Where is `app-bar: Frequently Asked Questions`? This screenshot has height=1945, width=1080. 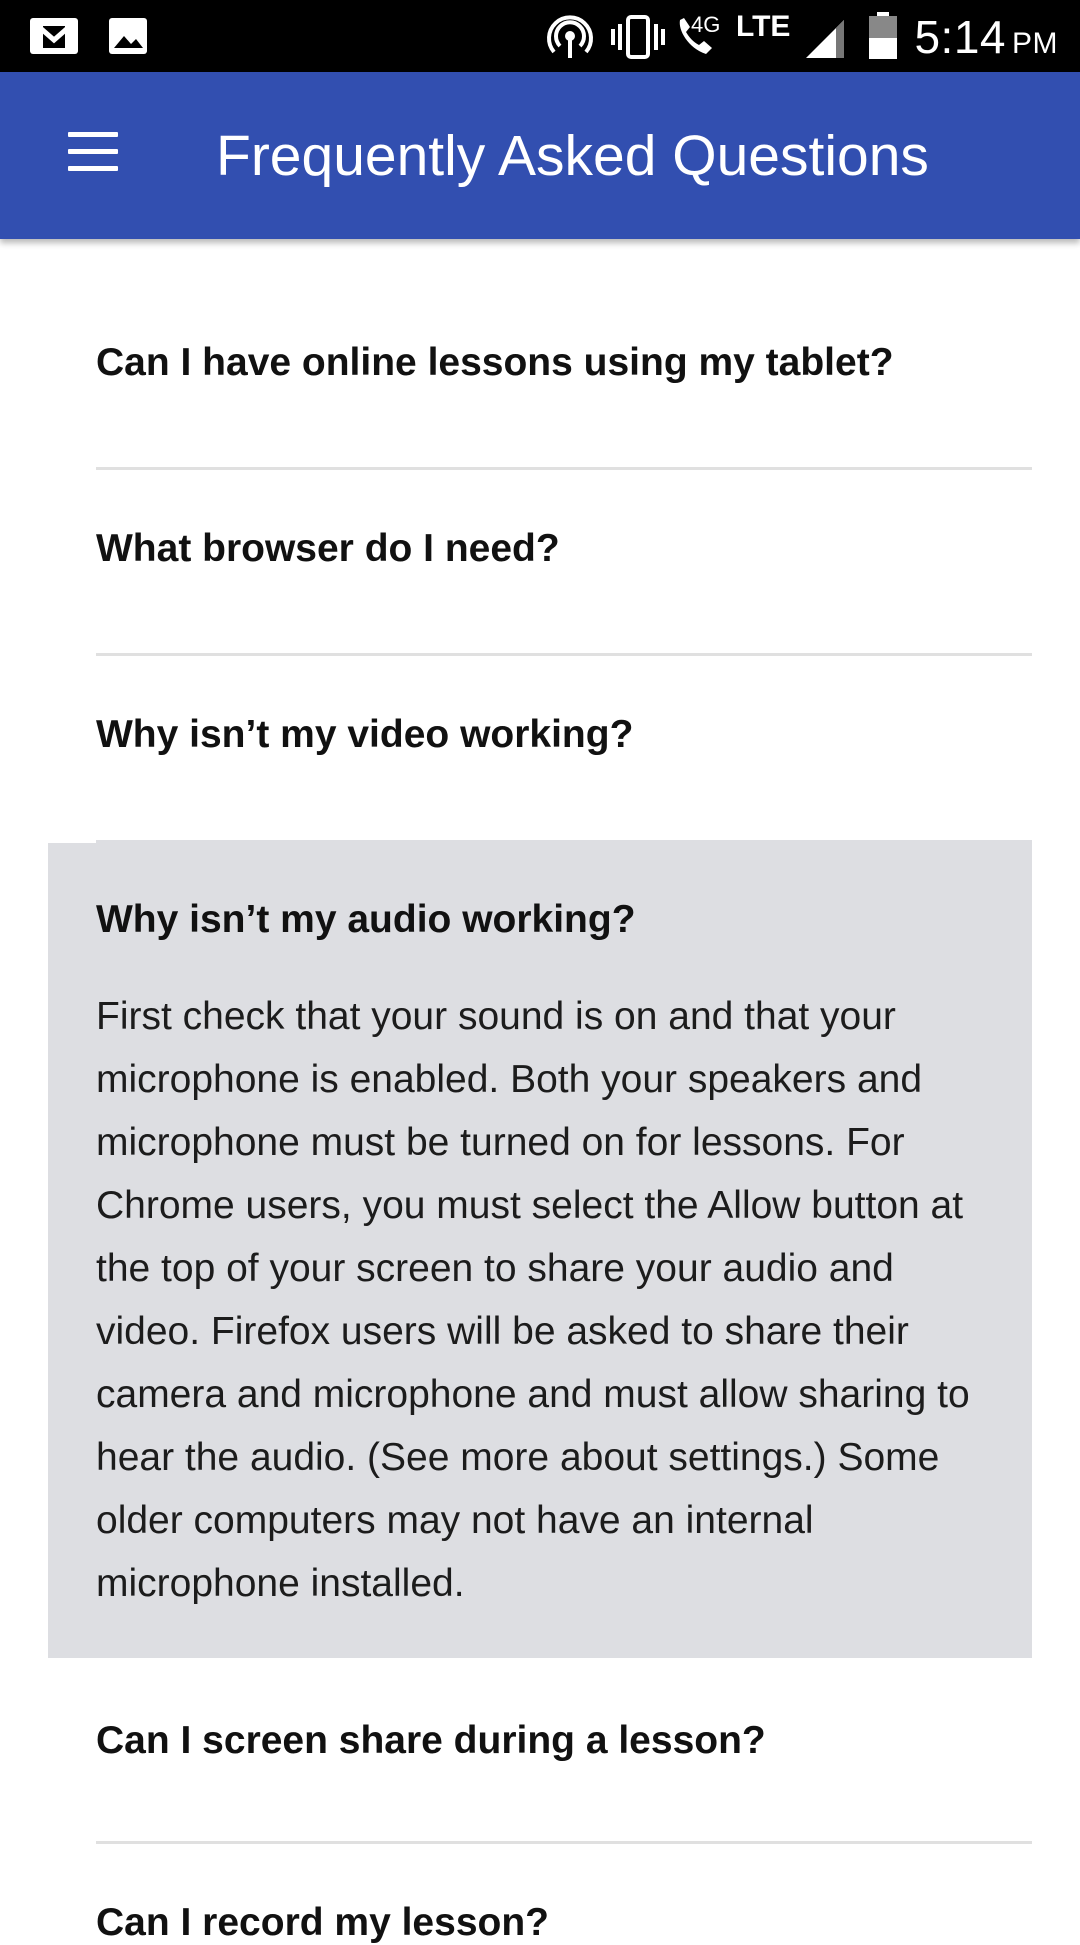 app-bar: Frequently Asked Questions is located at coordinates (540, 155).